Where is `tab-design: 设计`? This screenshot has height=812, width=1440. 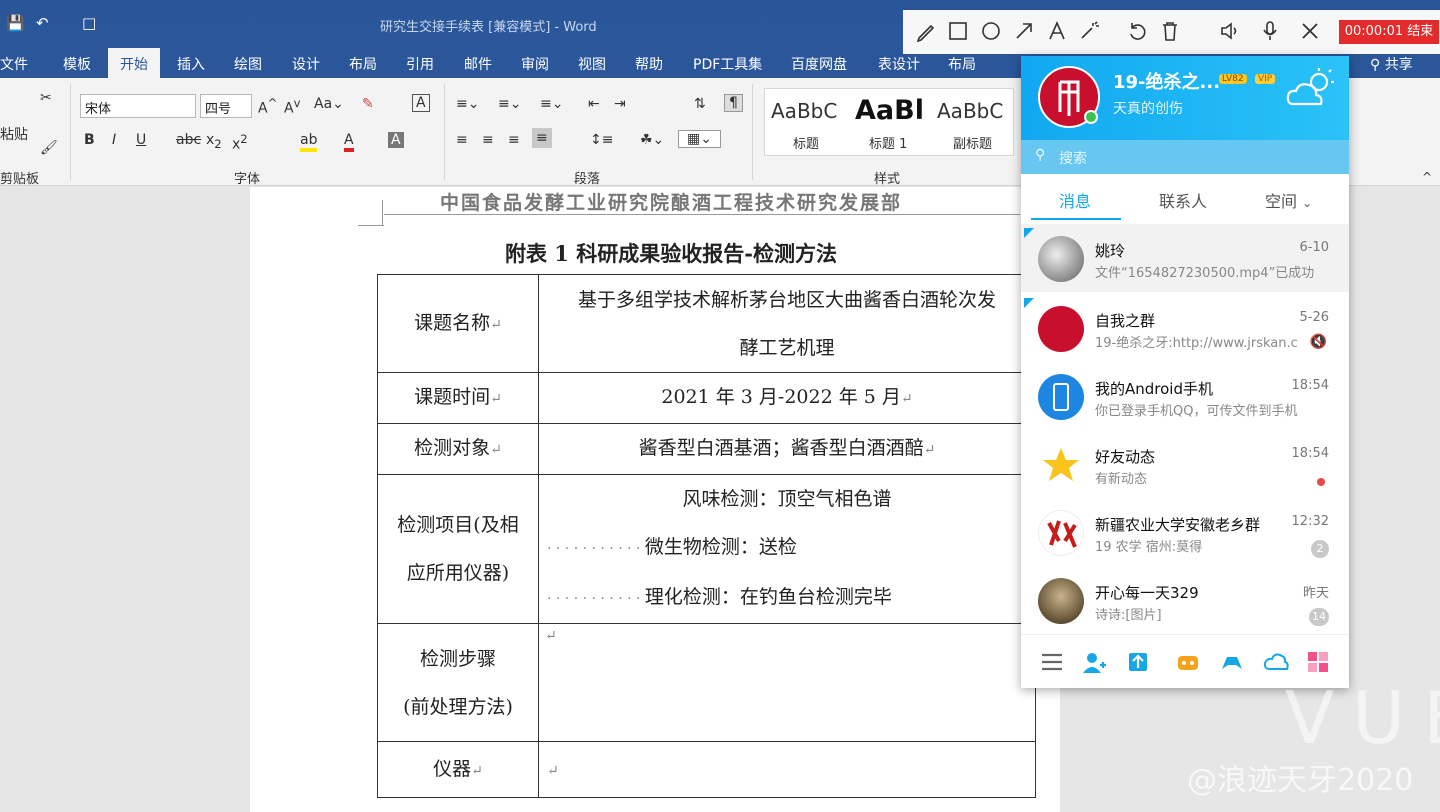
tab-design: 设计 is located at coordinates (306, 64).